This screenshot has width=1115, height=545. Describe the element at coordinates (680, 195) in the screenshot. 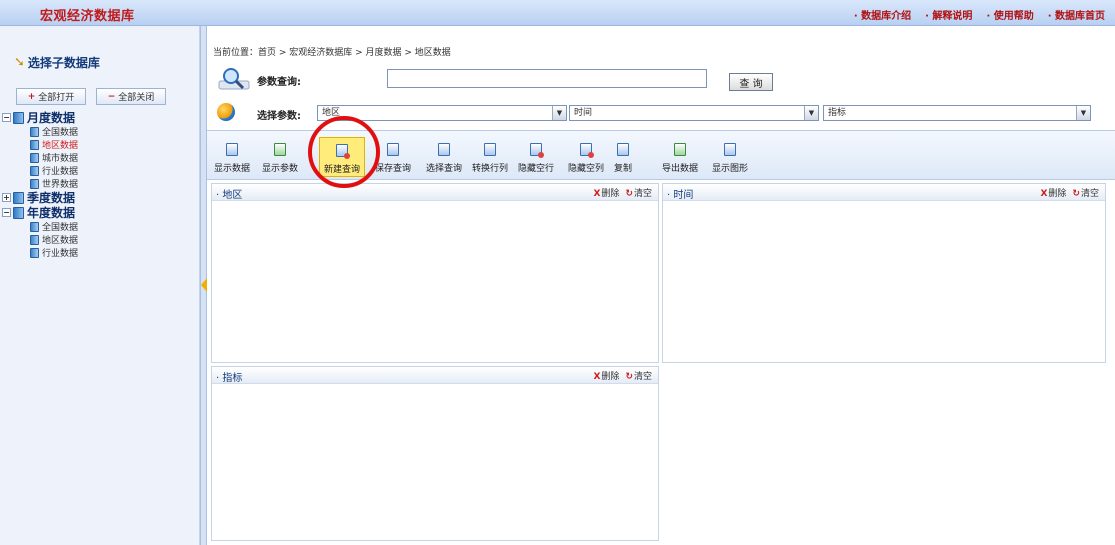

I see `panel-title: · 时间` at that location.